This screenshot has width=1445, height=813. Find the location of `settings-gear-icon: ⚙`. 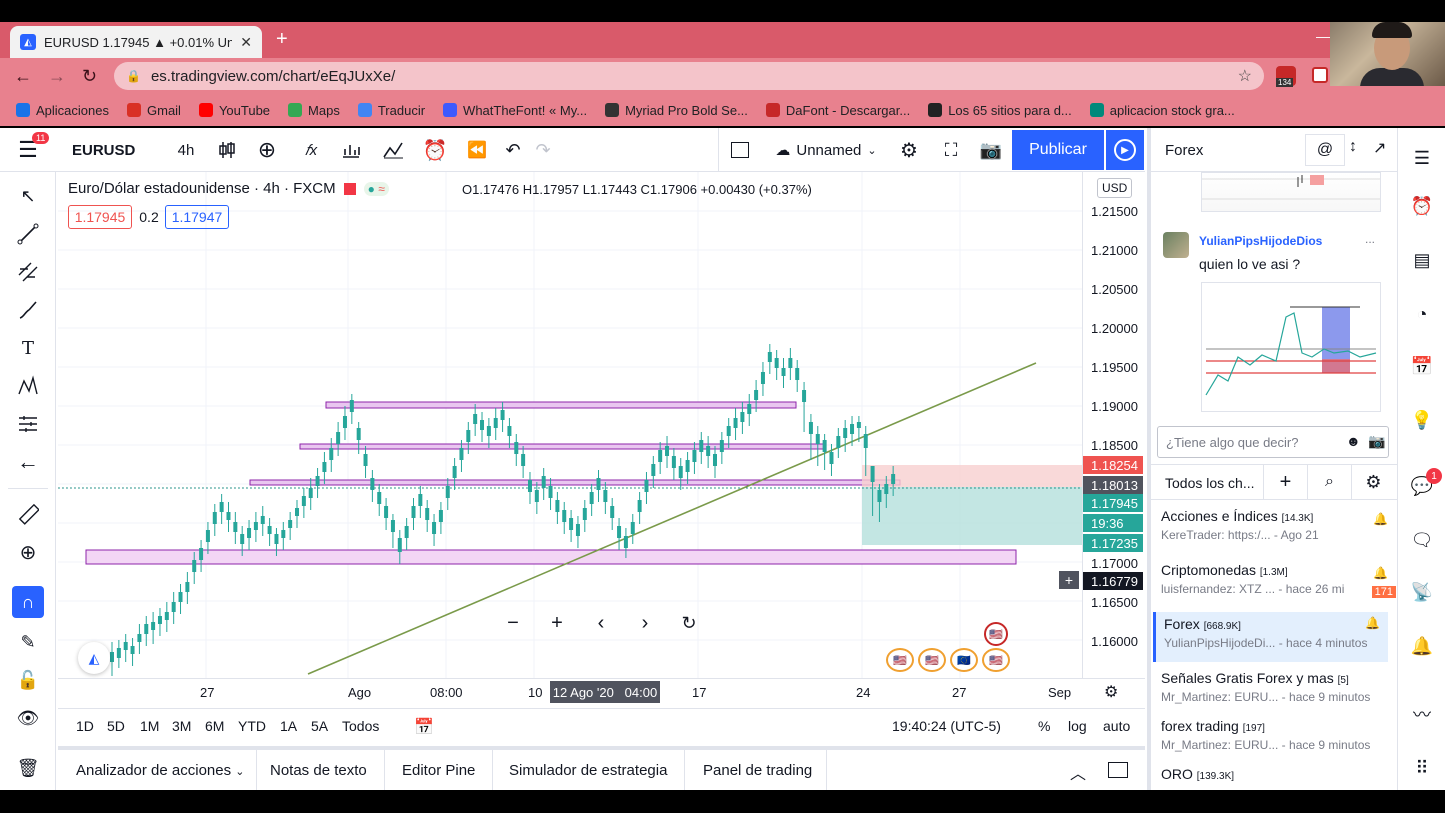

settings-gear-icon: ⚙ is located at coordinates (1373, 482).